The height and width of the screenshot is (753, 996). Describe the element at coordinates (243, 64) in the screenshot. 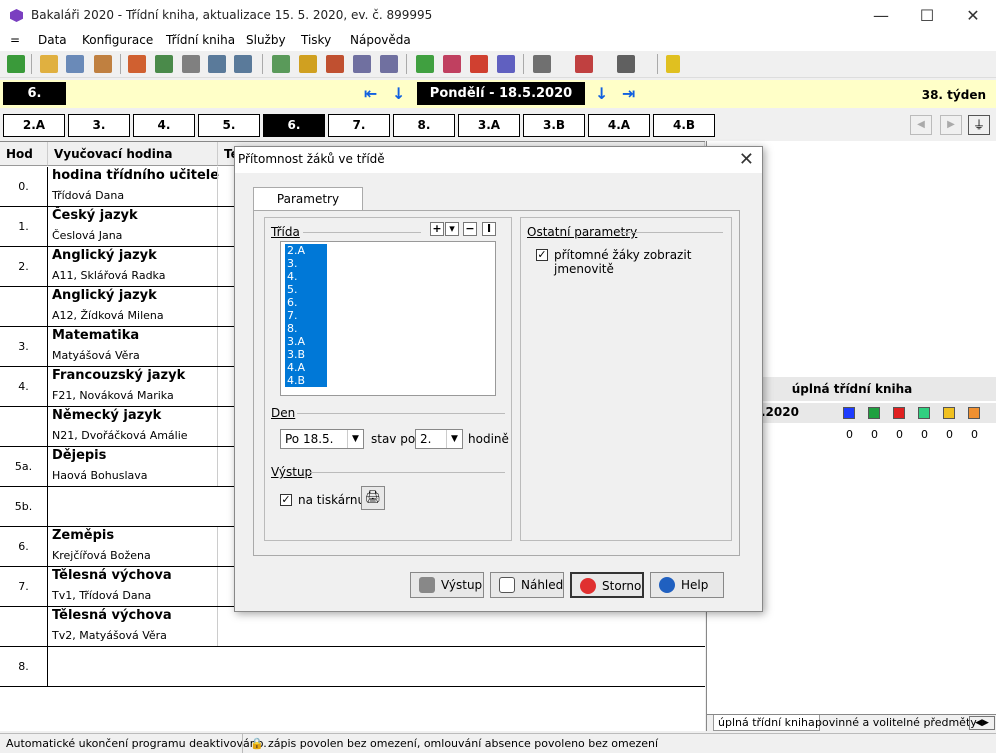

I see `paste-icon` at that location.